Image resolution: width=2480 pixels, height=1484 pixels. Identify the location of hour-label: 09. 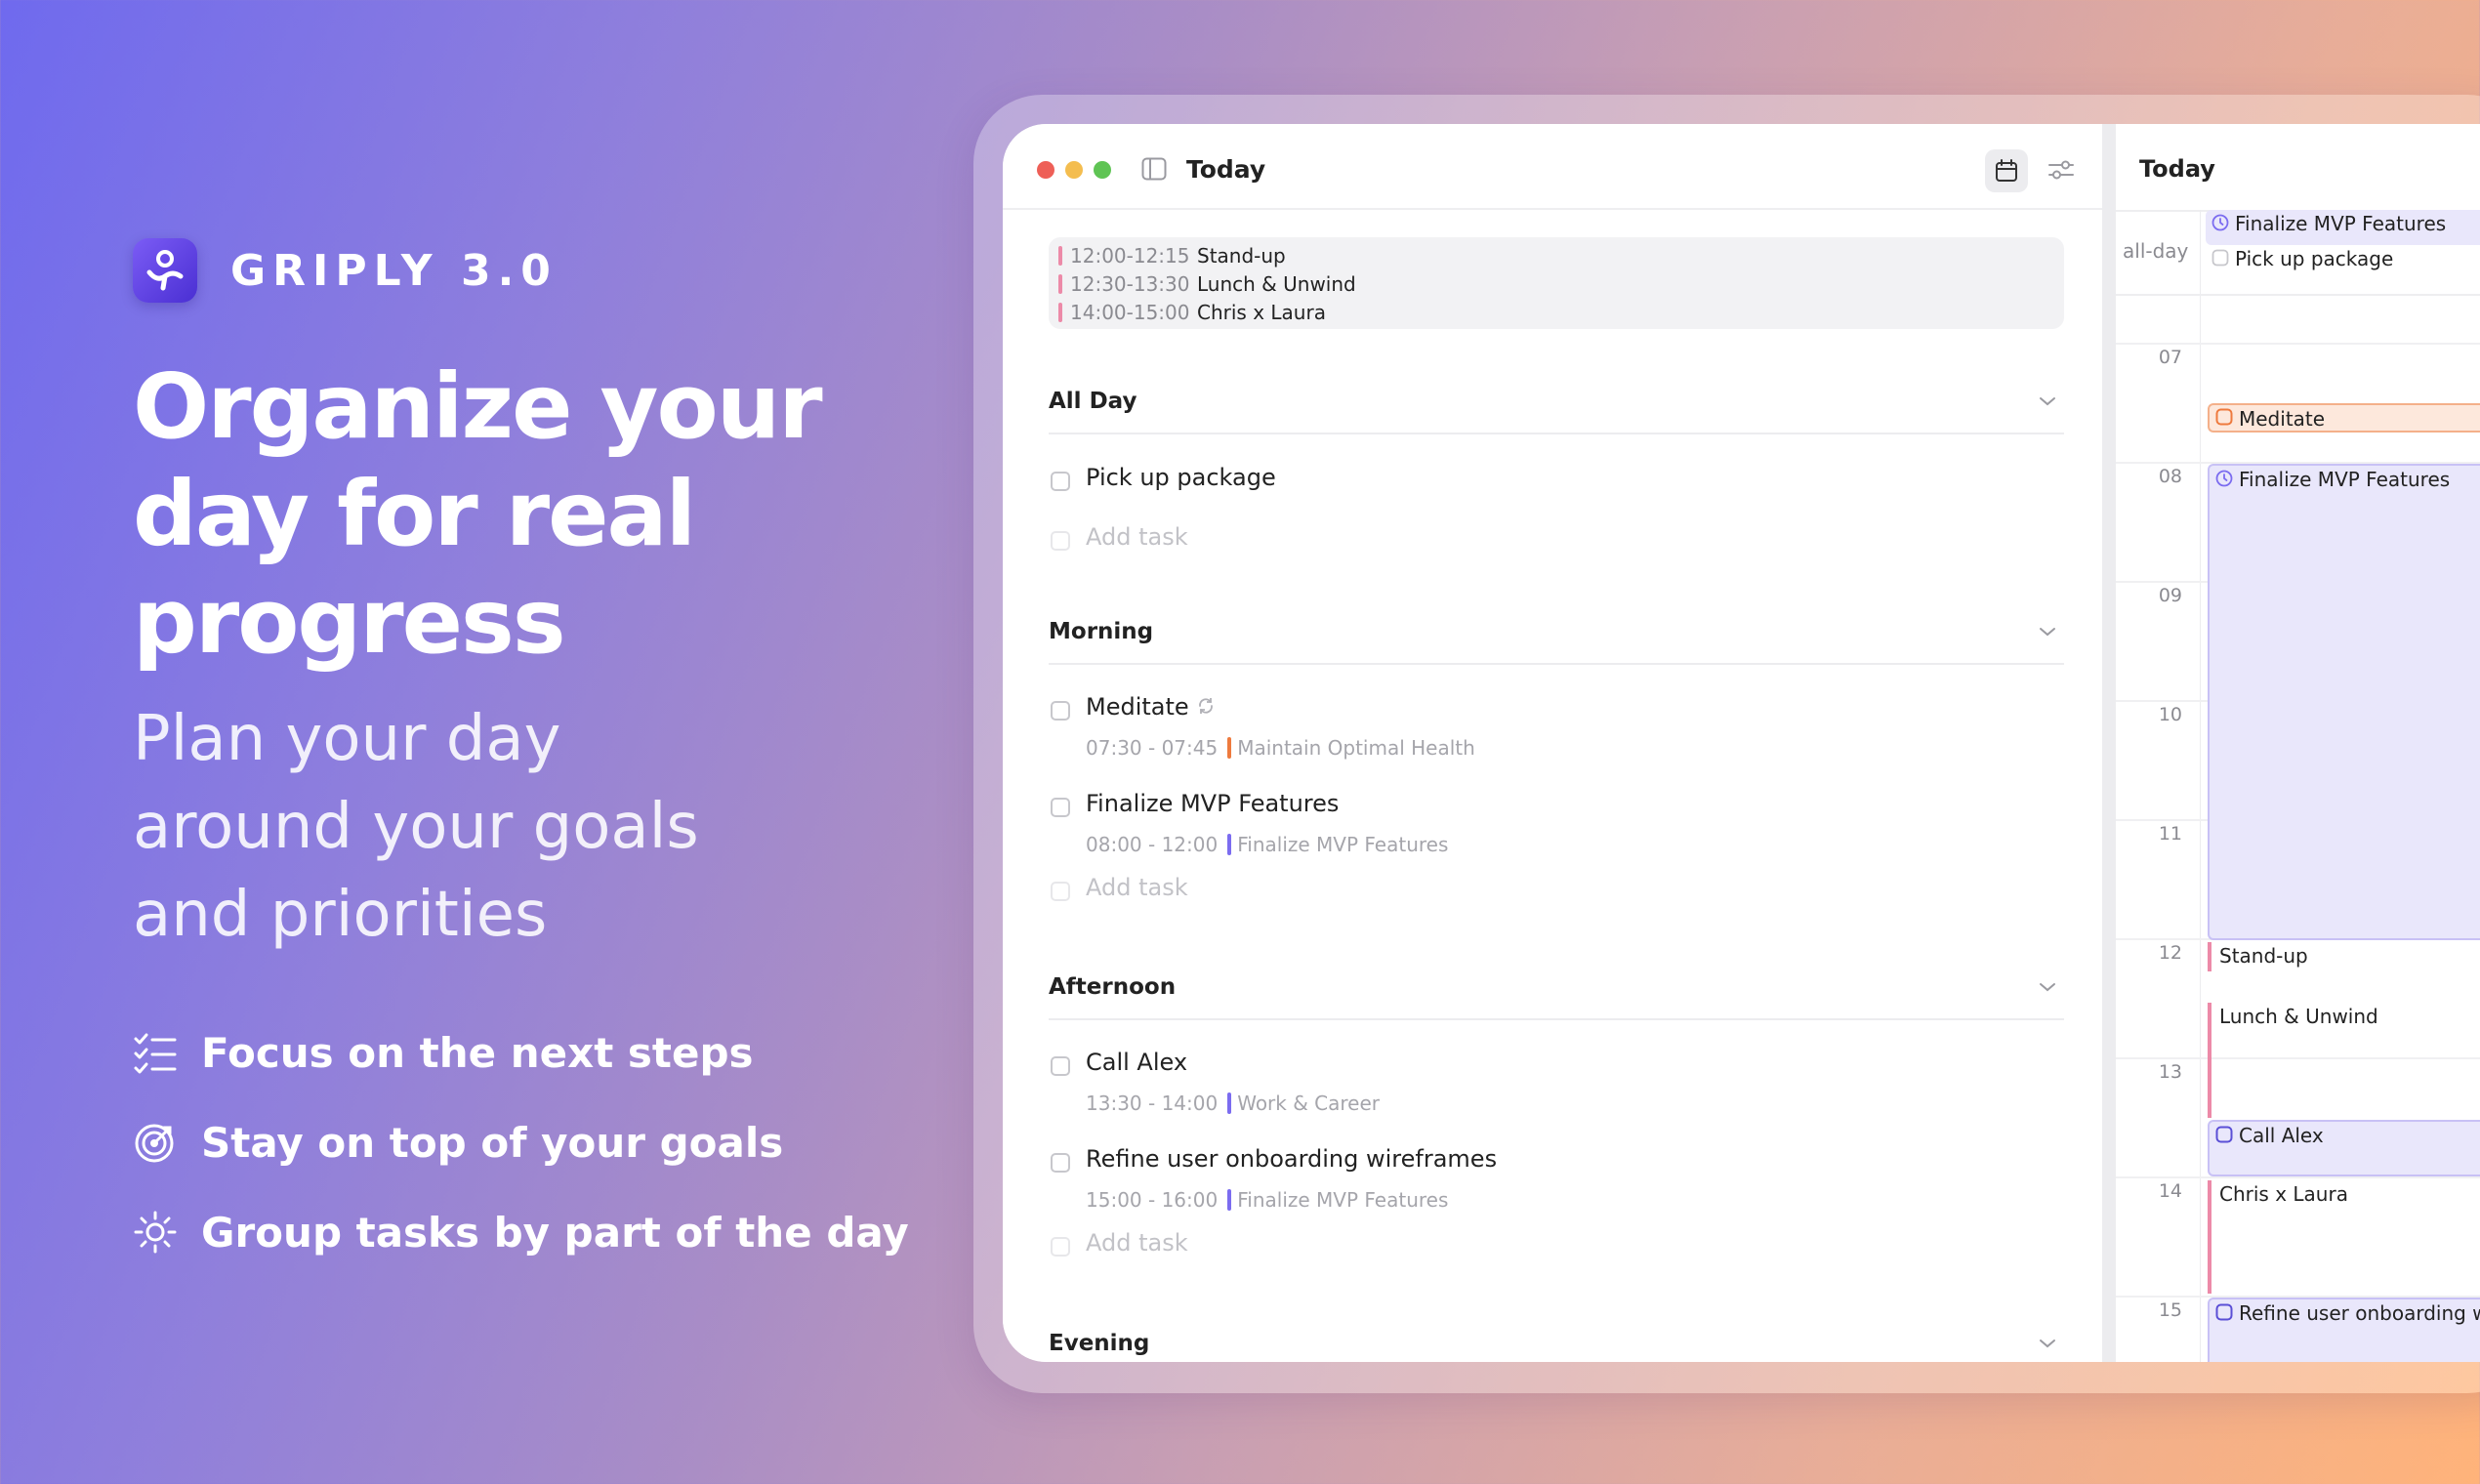
(2170, 596).